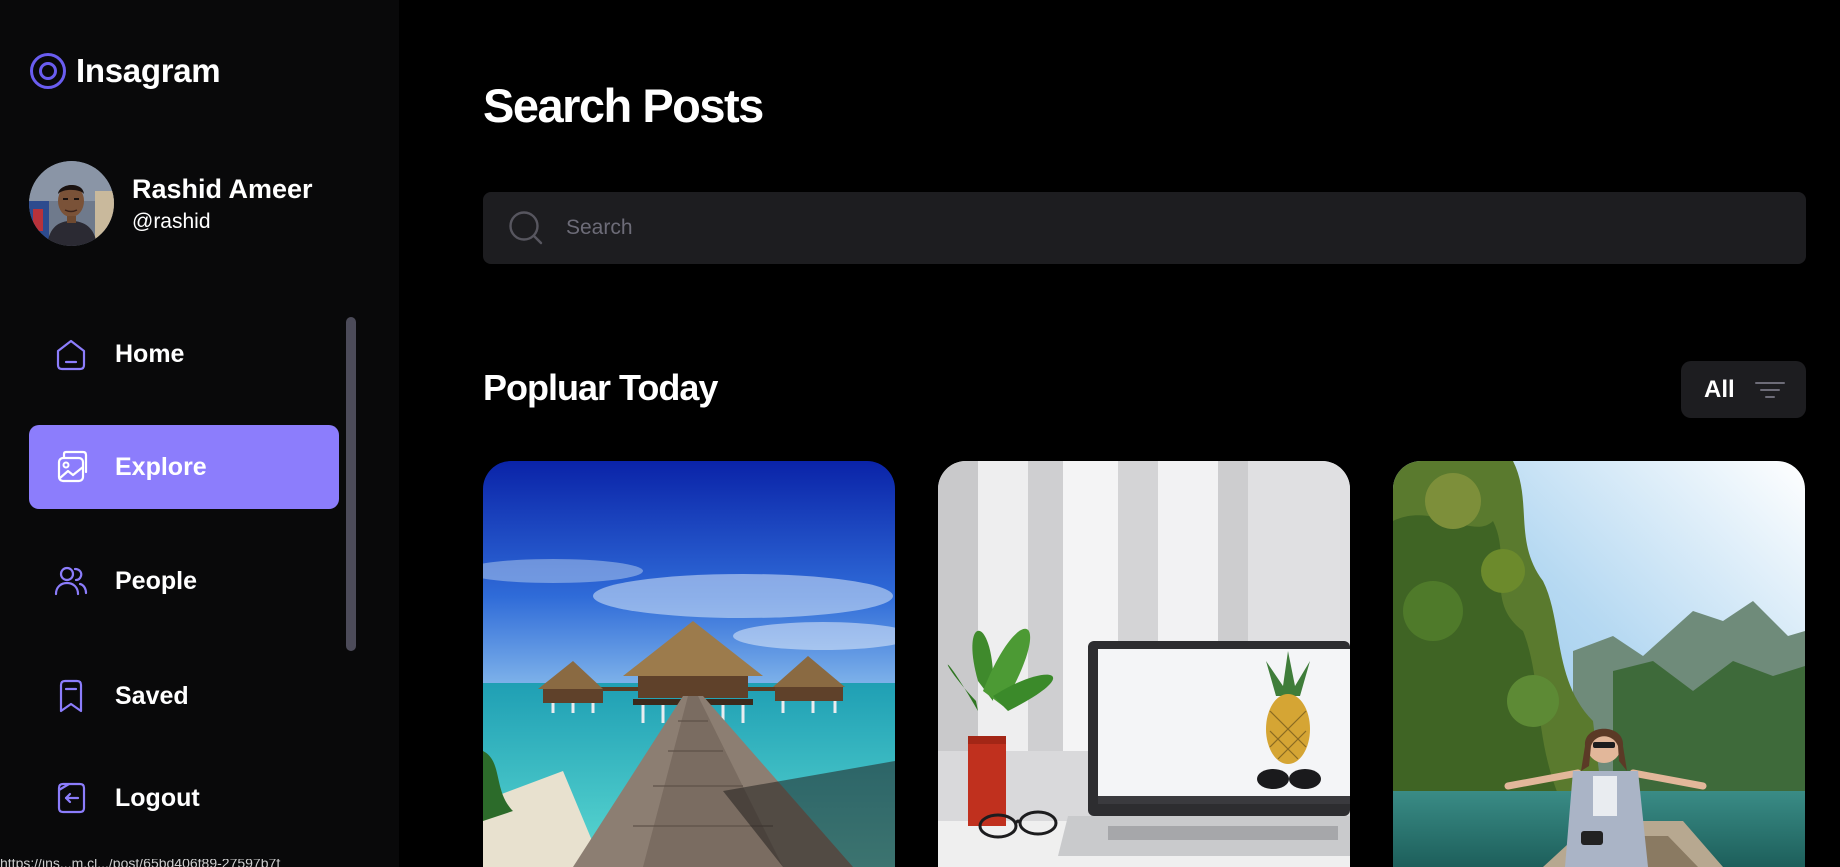 The width and height of the screenshot is (1840, 867). What do you see at coordinates (71, 355) in the screenshot?
I see `home-icon` at bounding box center [71, 355].